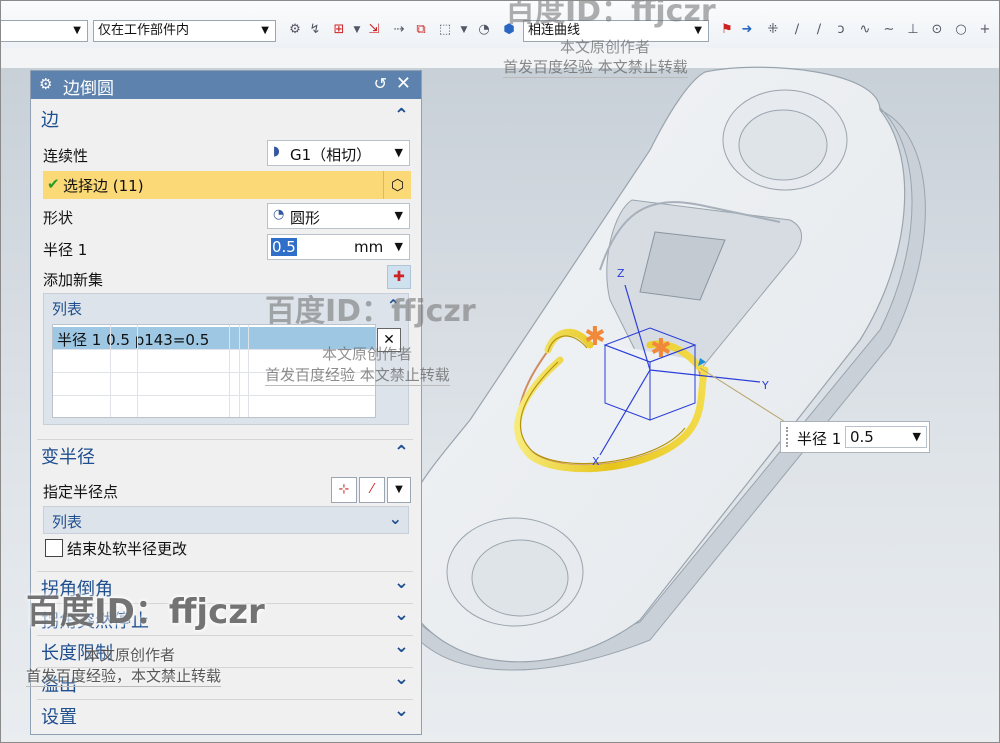  Describe the element at coordinates (399, 30) in the screenshot. I see `feature-select-icon: ⇢` at that location.